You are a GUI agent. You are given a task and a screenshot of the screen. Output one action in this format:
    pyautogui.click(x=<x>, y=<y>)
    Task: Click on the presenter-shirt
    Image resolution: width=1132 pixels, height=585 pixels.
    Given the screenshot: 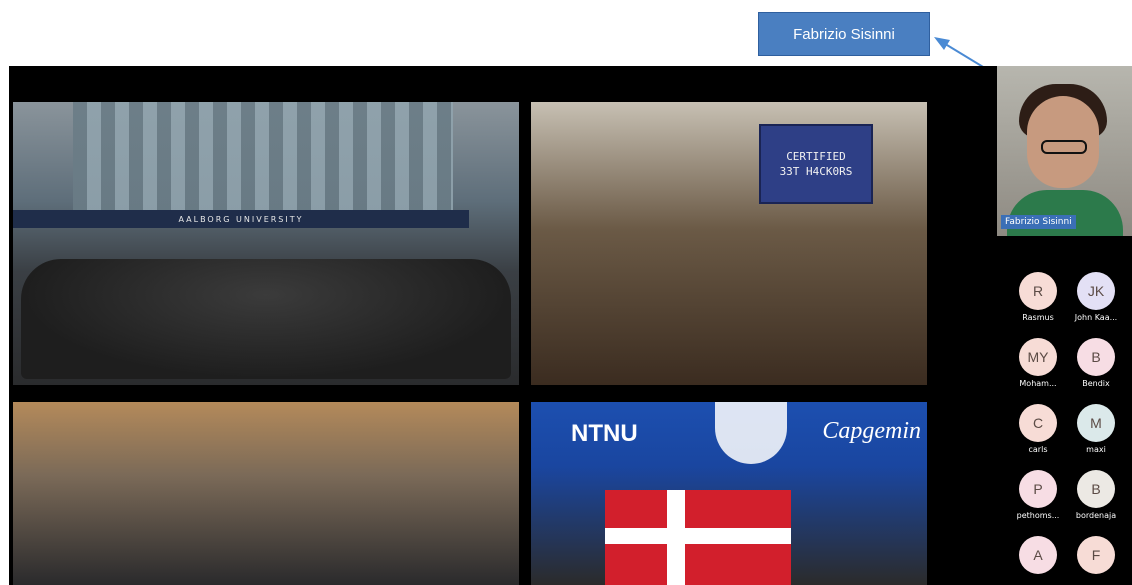 What is the action you would take?
    pyautogui.click(x=1065, y=213)
    